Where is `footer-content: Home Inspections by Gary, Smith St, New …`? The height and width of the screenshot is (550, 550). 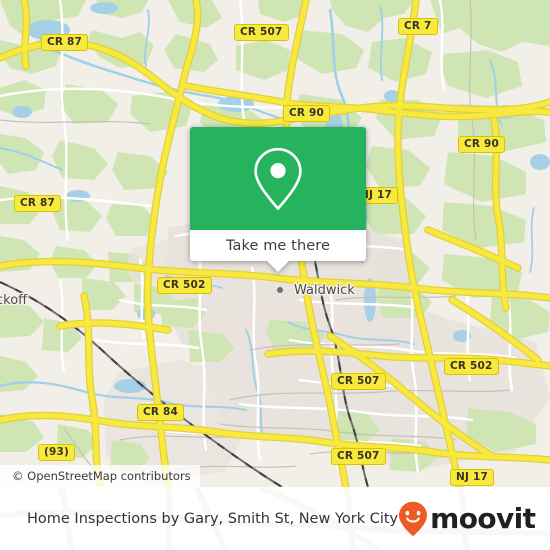 footer-content: Home Inspections by Gary, Smith St, New … is located at coordinates (275, 518).